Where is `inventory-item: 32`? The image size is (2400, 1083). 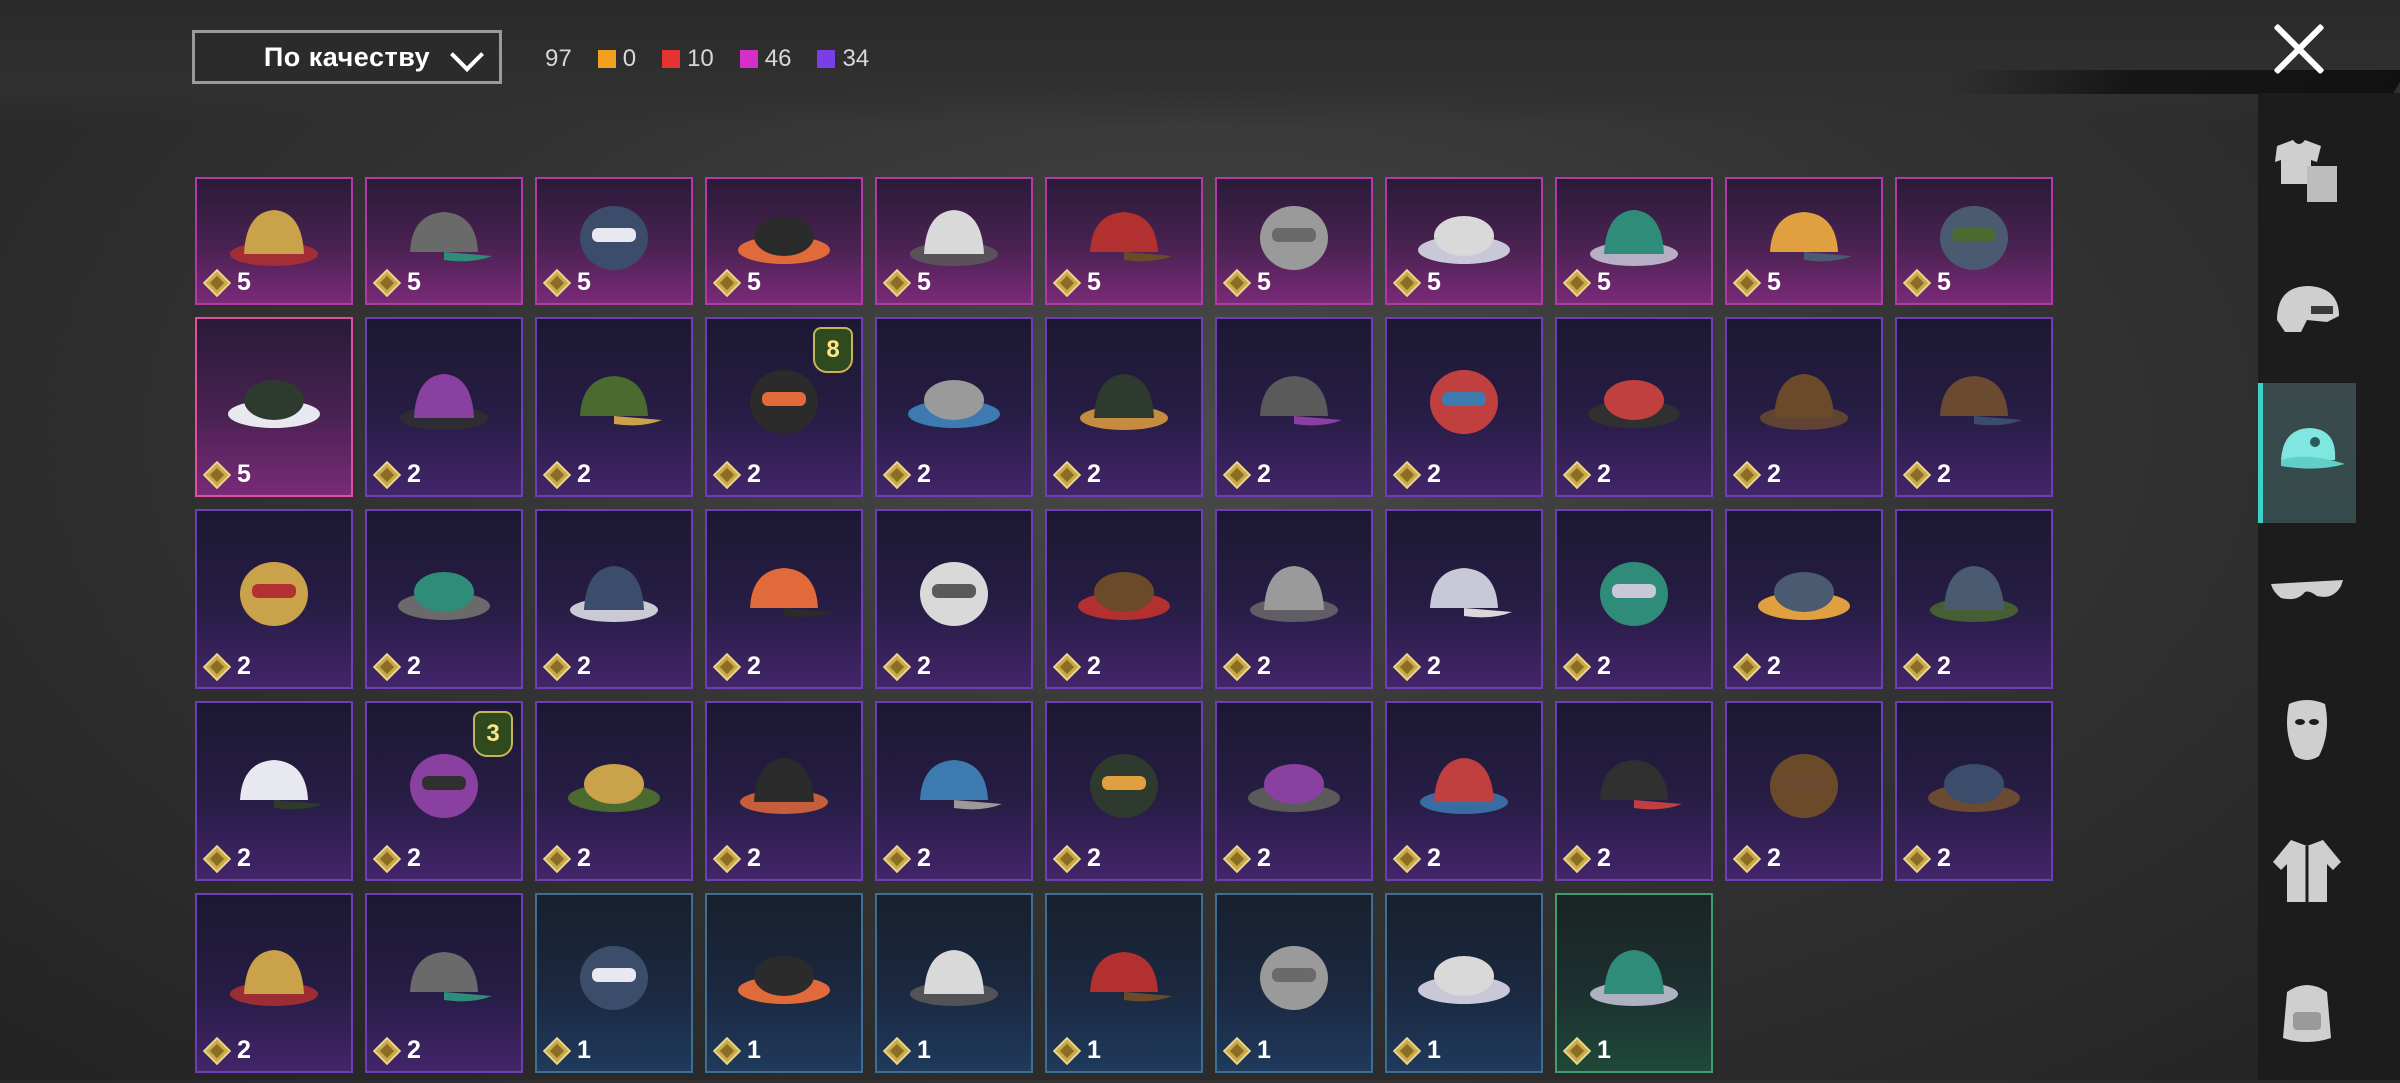 inventory-item: 32 is located at coordinates (444, 791).